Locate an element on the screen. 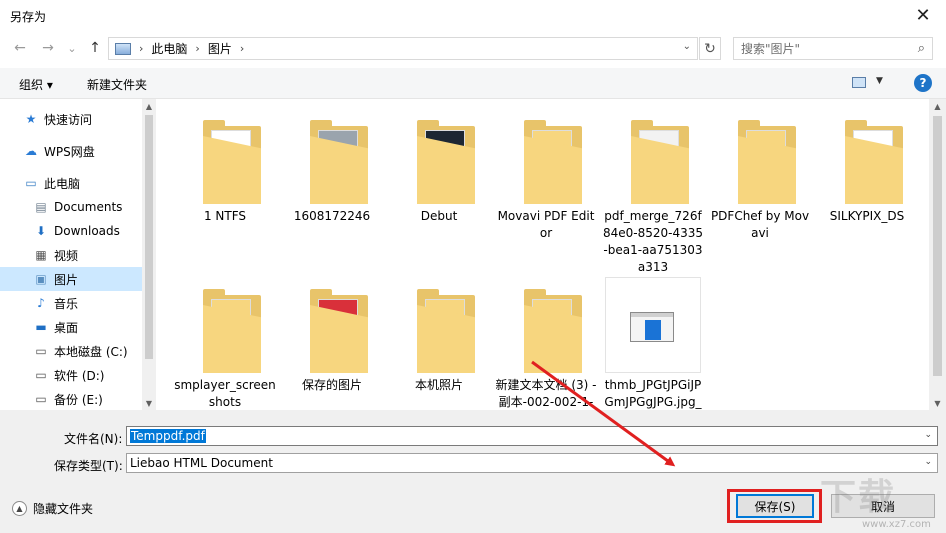 The width and height of the screenshot is (946, 533). folder-item: 新建文本文档 (3) - 副本-002-002-1-拆分.pdf is located at coordinates (546, 343).